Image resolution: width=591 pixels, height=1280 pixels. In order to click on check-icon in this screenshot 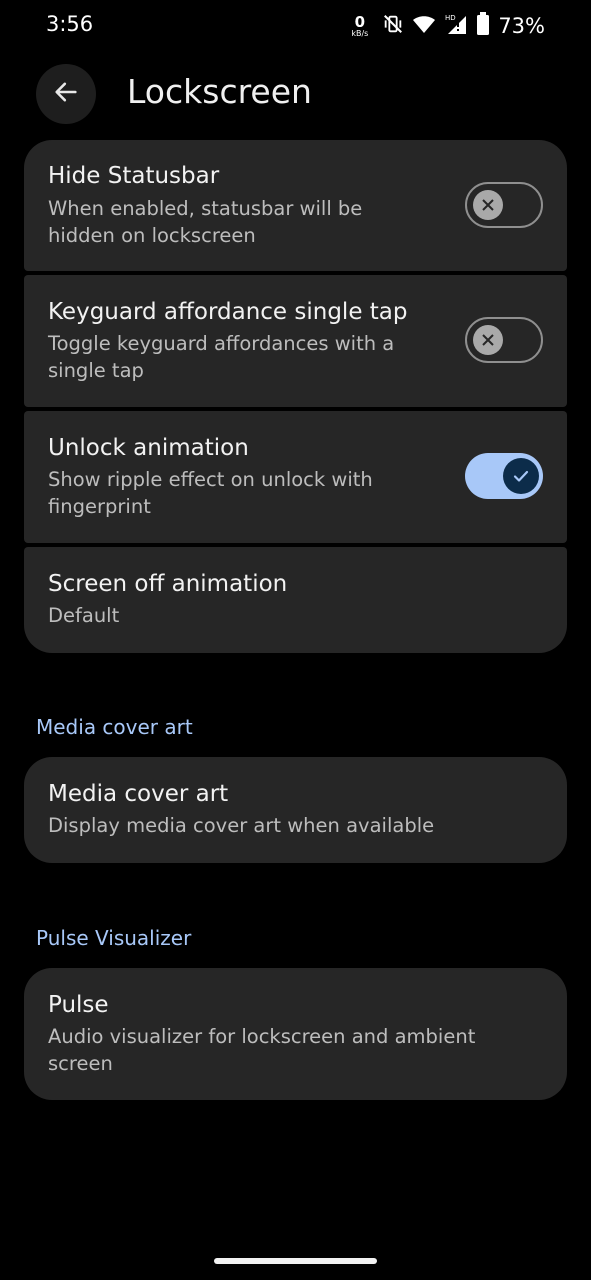, I will do `click(521, 476)`.